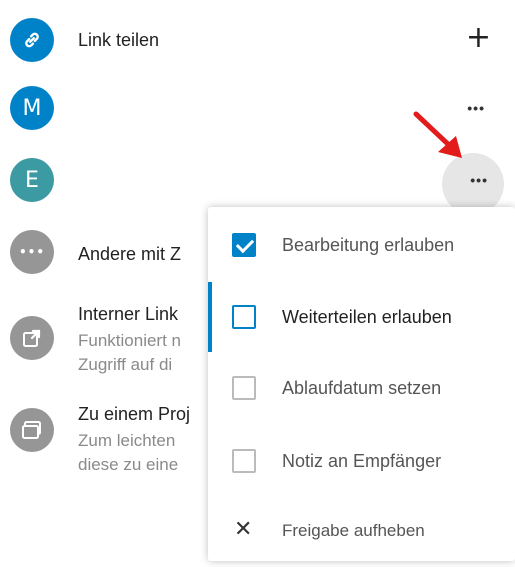  I want to click on avatar: M, so click(32, 108).